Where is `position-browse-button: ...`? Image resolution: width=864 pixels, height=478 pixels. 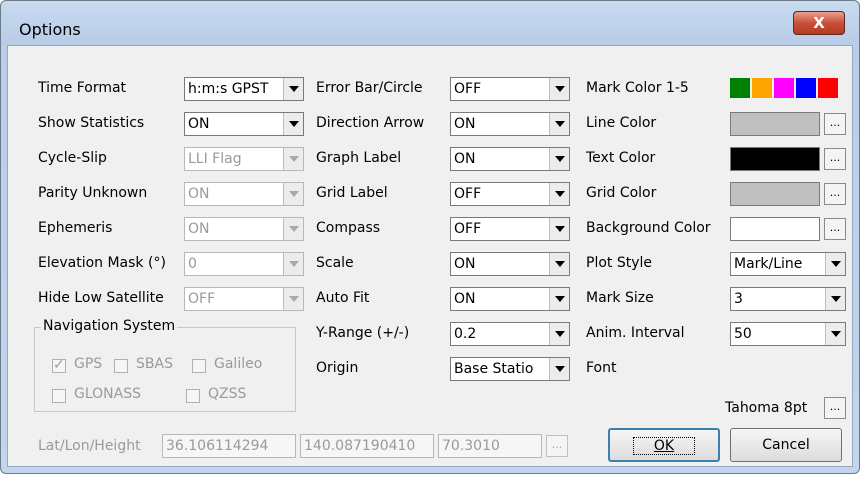
position-browse-button: ... is located at coordinates (557, 446).